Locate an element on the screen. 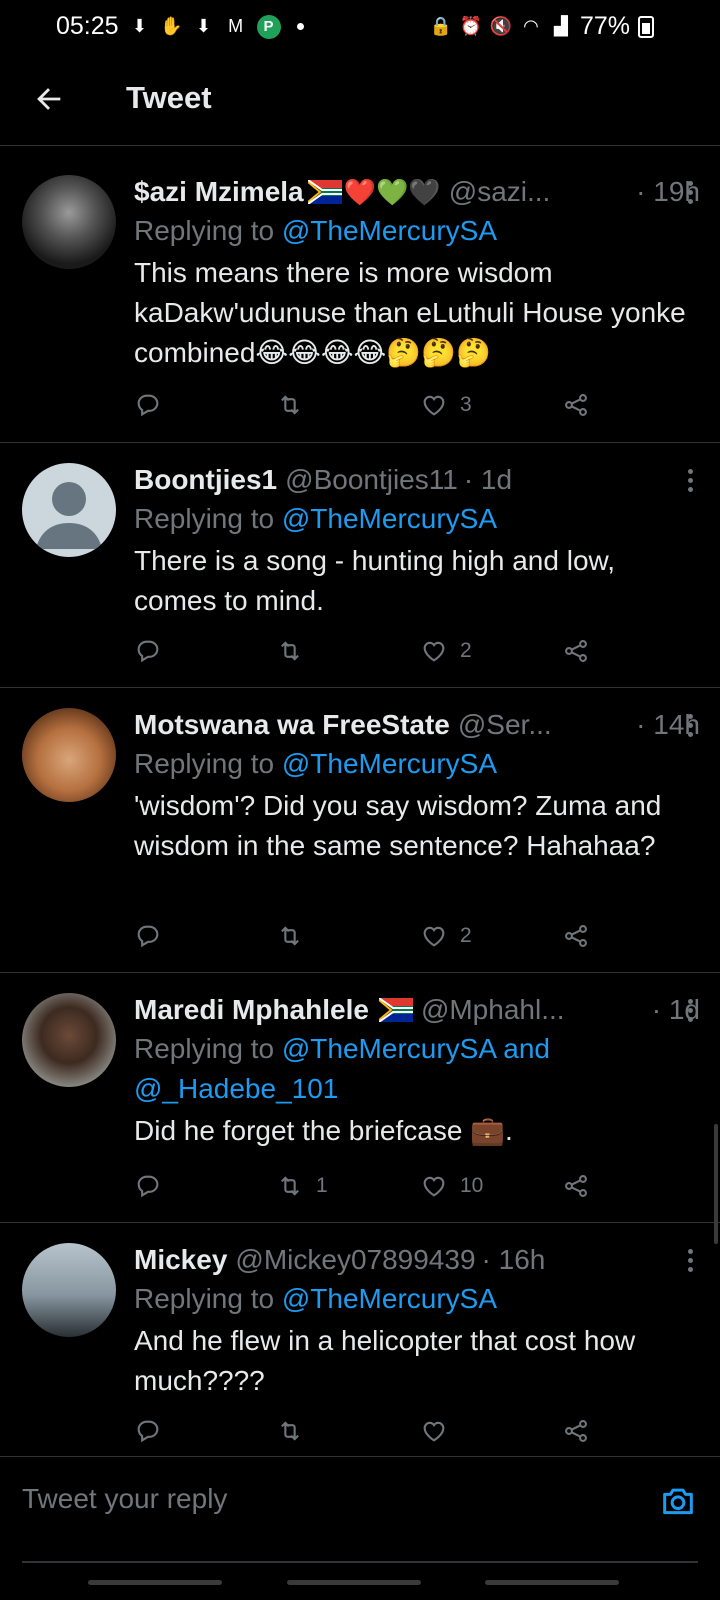 The width and height of the screenshot is (720, 1600). status-time: 05:25 is located at coordinates (87, 26).